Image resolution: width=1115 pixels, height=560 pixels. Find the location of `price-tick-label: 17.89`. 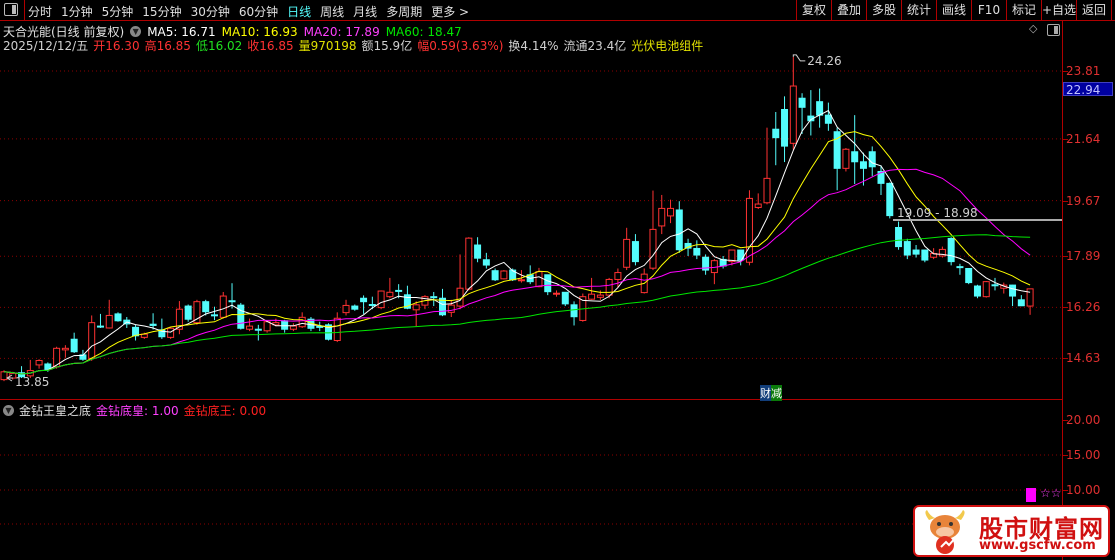

price-tick-label: 17.89 is located at coordinates (1083, 256).